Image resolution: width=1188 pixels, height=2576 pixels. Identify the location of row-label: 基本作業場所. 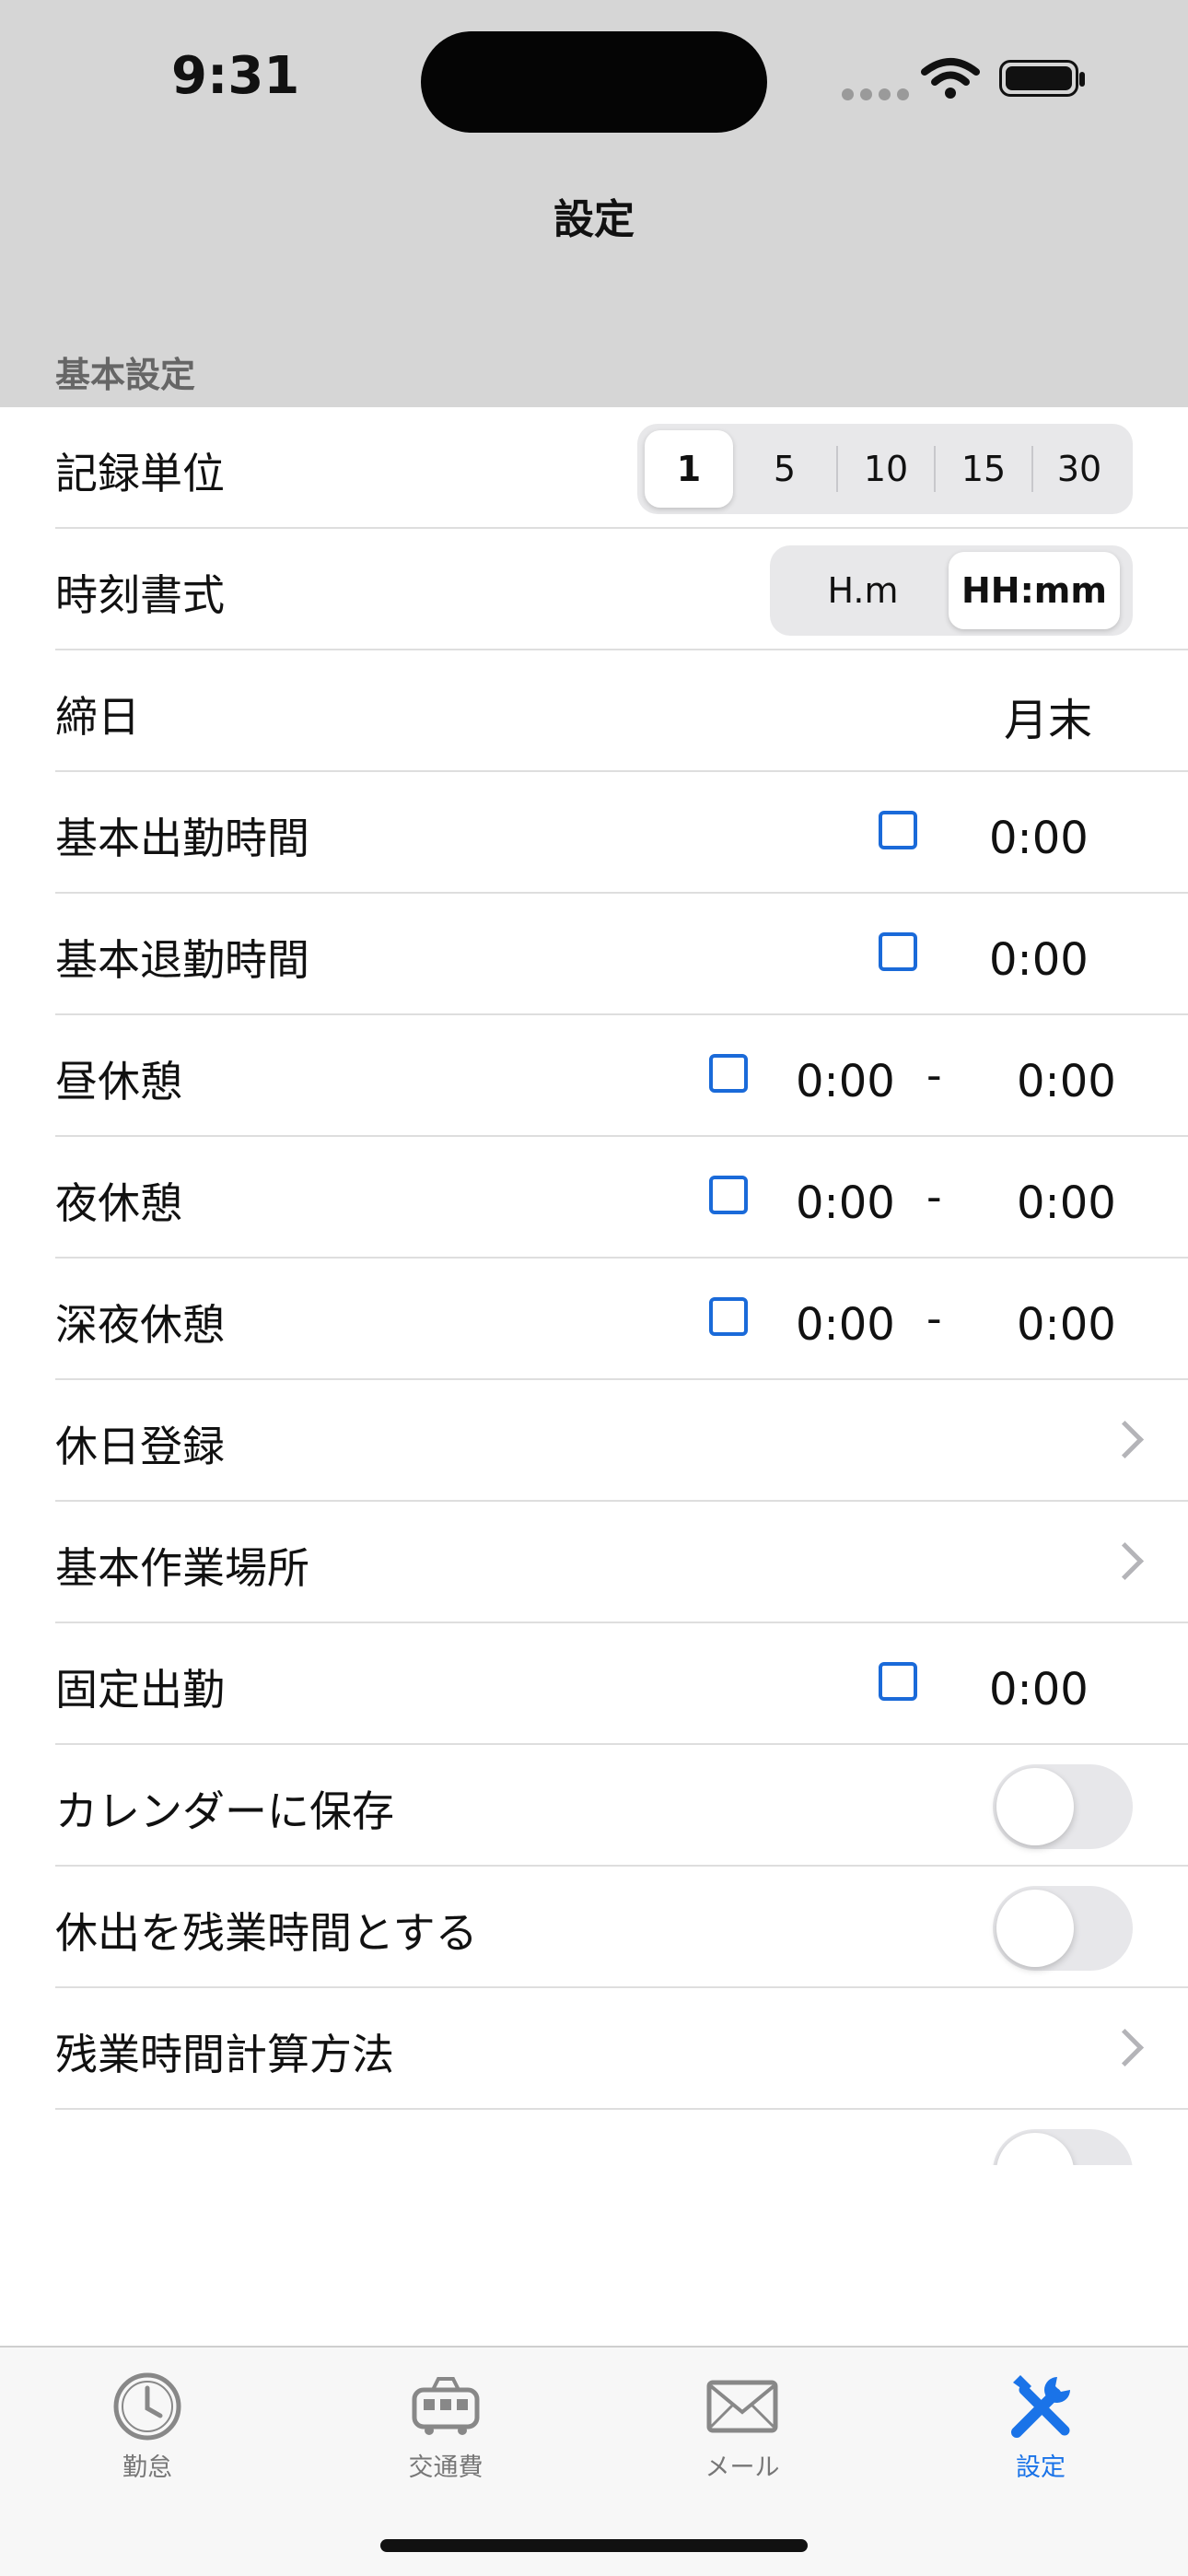
(182, 1568).